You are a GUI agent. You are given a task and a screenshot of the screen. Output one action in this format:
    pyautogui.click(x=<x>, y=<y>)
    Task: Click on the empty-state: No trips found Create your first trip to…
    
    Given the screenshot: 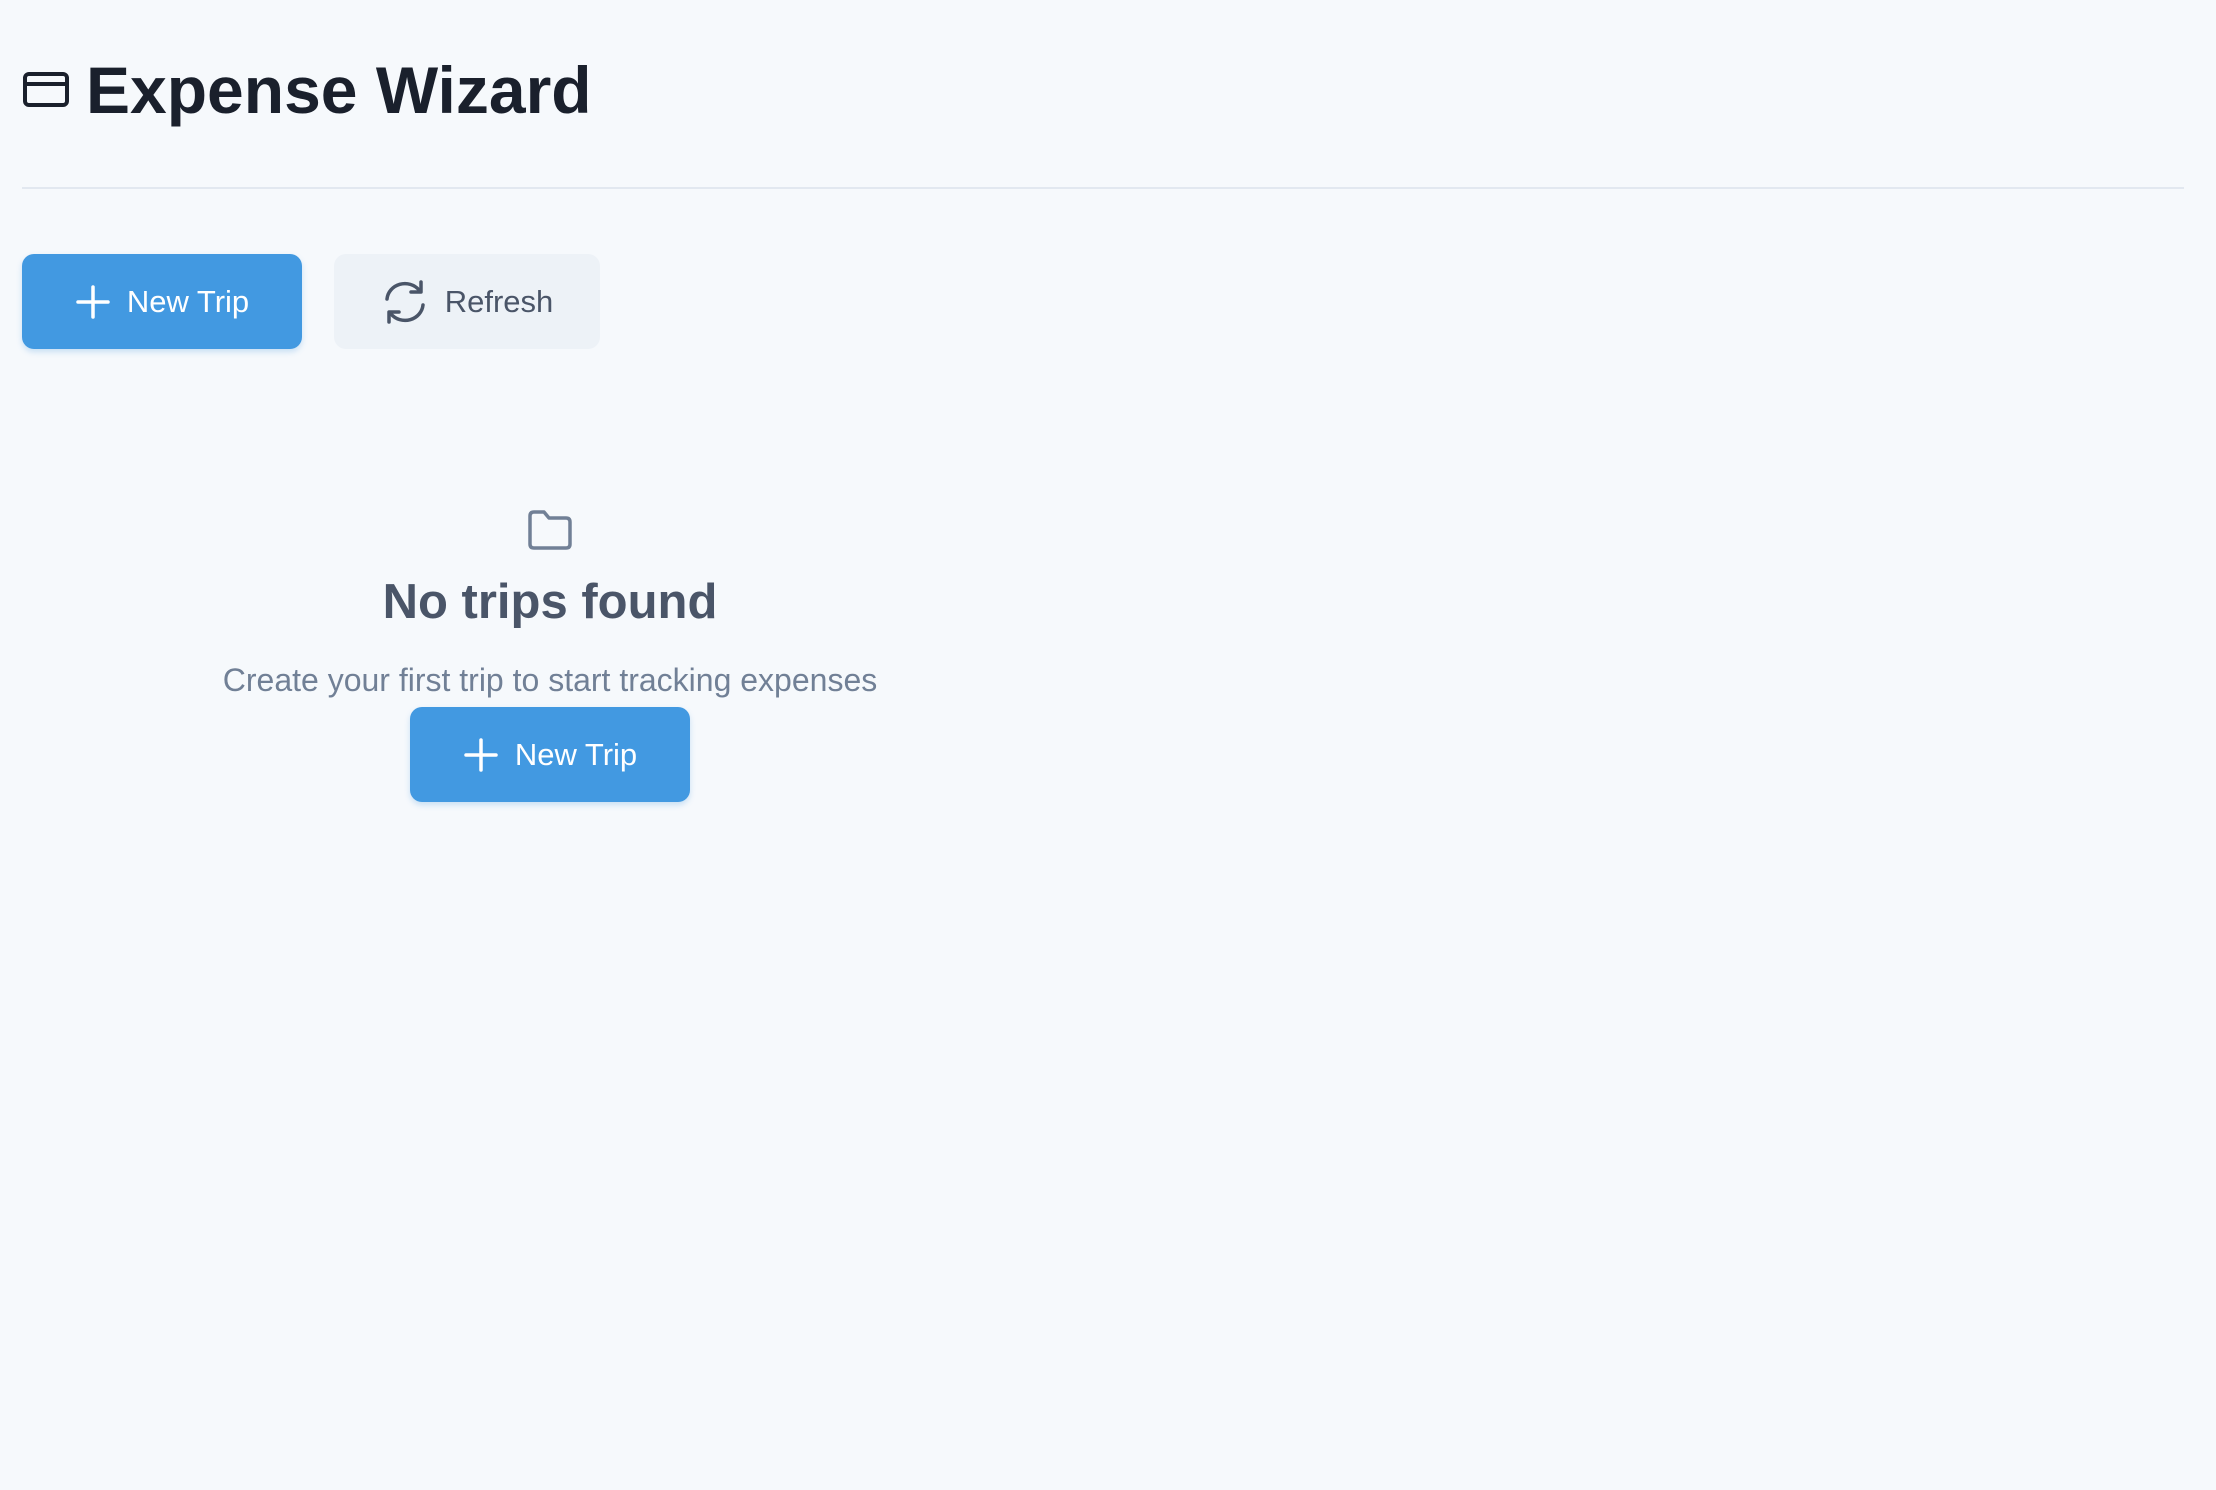 What is the action you would take?
    pyautogui.click(x=550, y=655)
    